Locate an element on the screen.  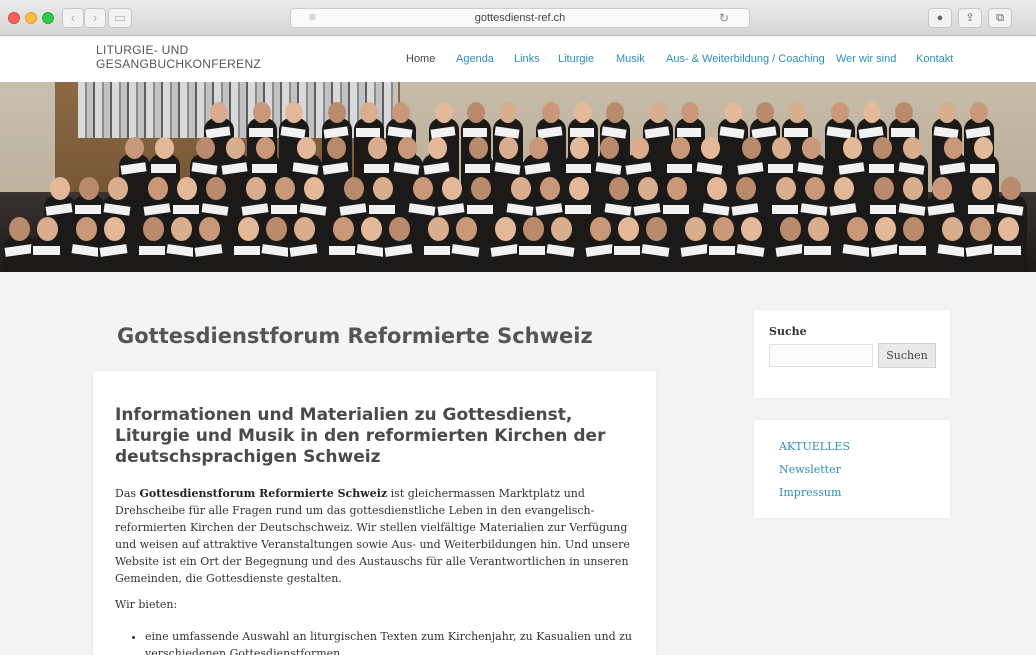
address-bar: ≡ gottesdienst-ref.ch ↻ is located at coordinates (520, 18).